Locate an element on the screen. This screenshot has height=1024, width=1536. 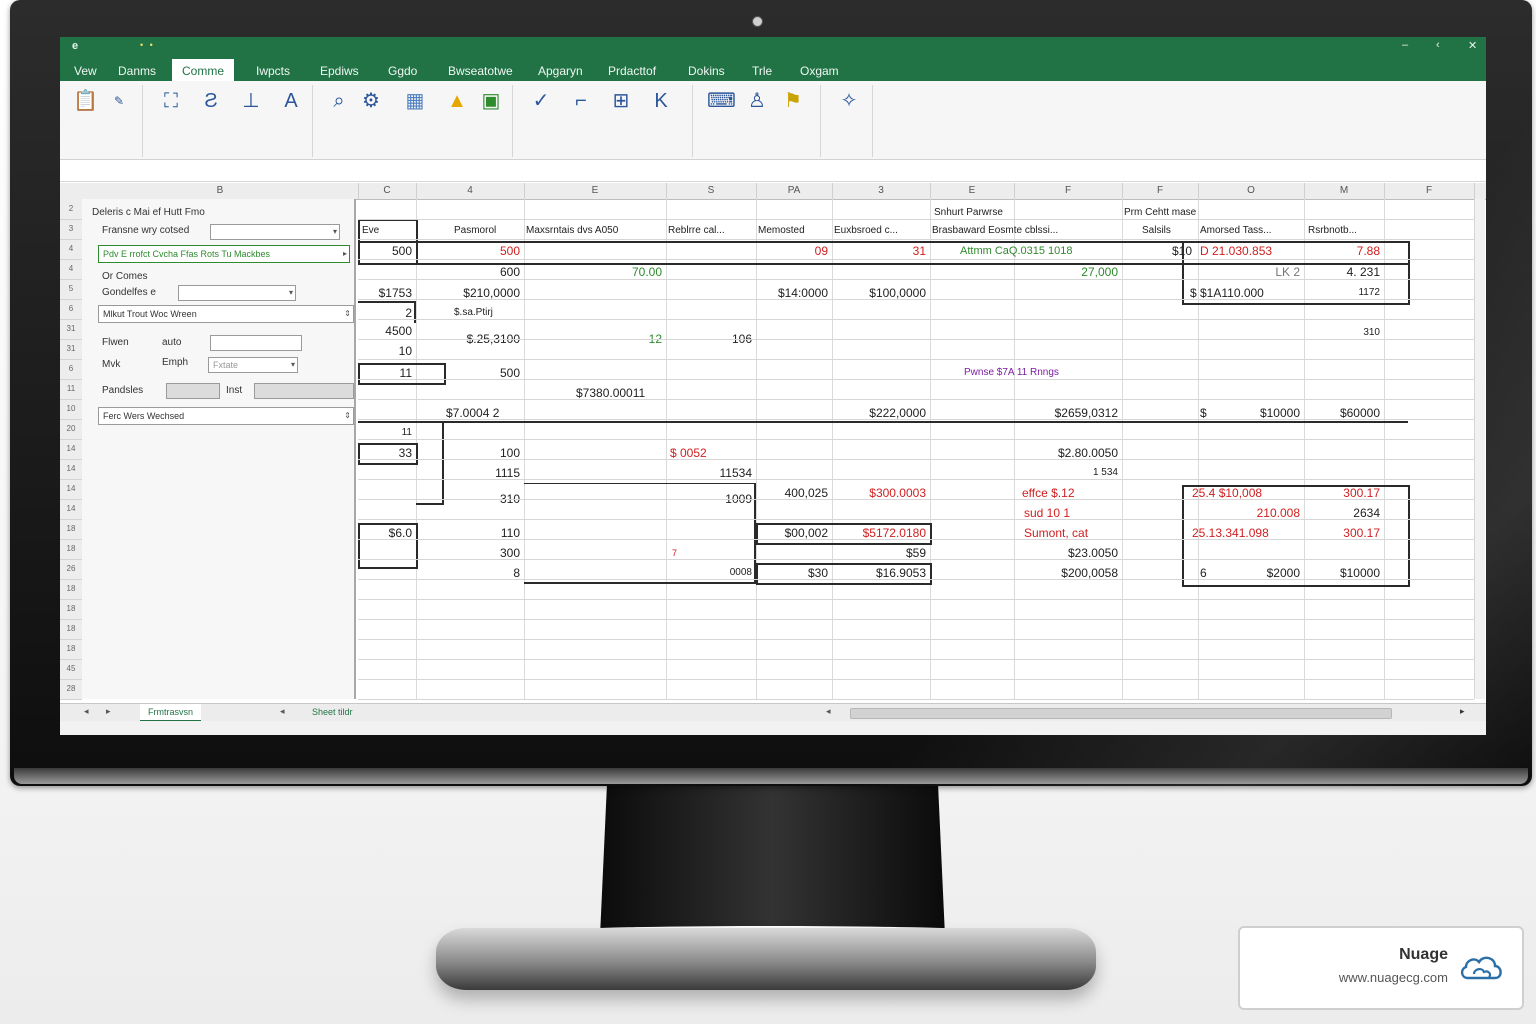
column-header: M is located at coordinates (1344, 191).